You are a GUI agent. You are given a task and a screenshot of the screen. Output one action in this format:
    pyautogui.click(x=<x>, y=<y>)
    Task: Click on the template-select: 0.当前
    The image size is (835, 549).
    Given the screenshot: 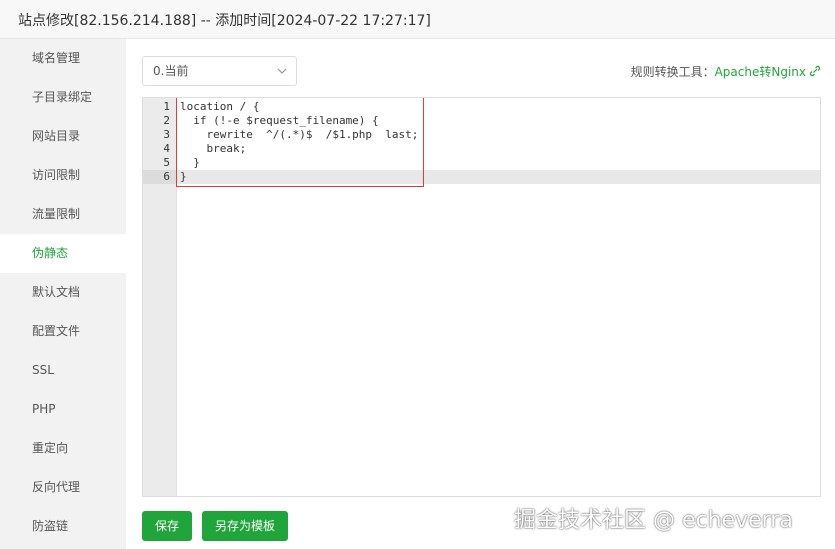 What is the action you would take?
    pyautogui.click(x=219, y=71)
    